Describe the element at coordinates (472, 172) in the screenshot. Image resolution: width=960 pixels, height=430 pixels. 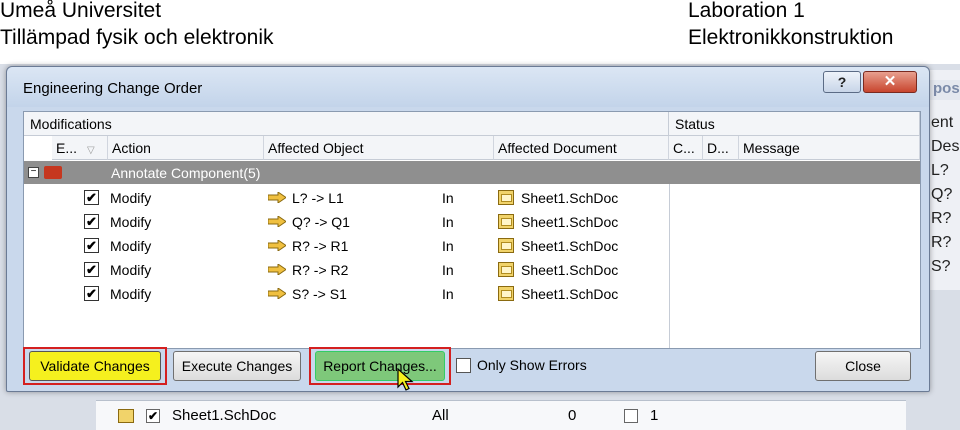
I see `annotate-component-group-row: − Annotate Component(5)` at that location.